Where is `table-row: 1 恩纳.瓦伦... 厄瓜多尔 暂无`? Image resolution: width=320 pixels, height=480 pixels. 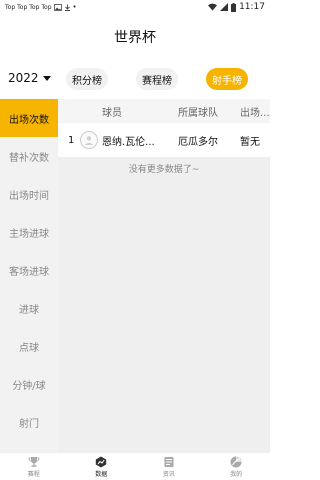 table-row: 1 恩纳.瓦伦... 厄瓜多尔 暂无 is located at coordinates (164, 140).